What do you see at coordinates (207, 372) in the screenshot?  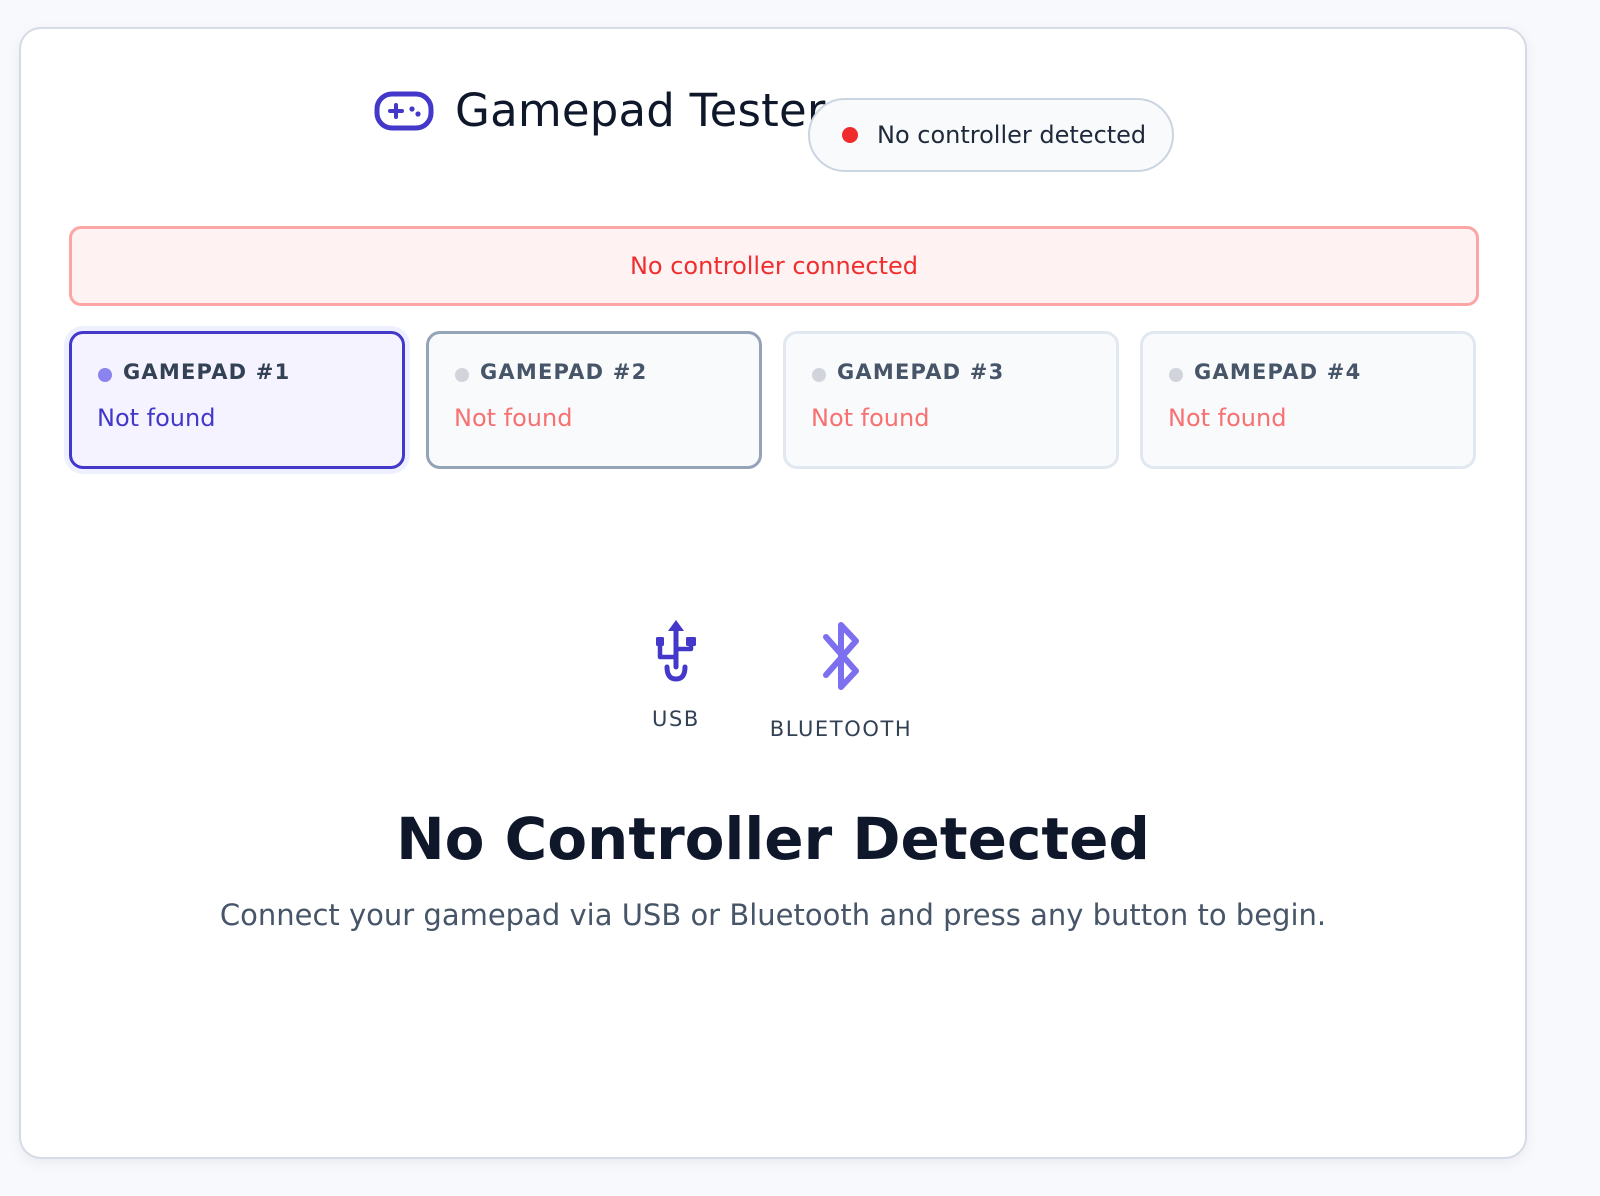 I see `slot-name: GAMEPAD #1` at bounding box center [207, 372].